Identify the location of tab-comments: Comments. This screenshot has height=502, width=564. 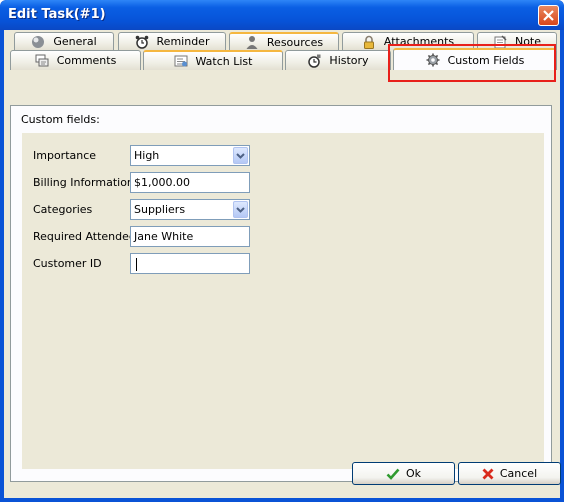
(75, 60).